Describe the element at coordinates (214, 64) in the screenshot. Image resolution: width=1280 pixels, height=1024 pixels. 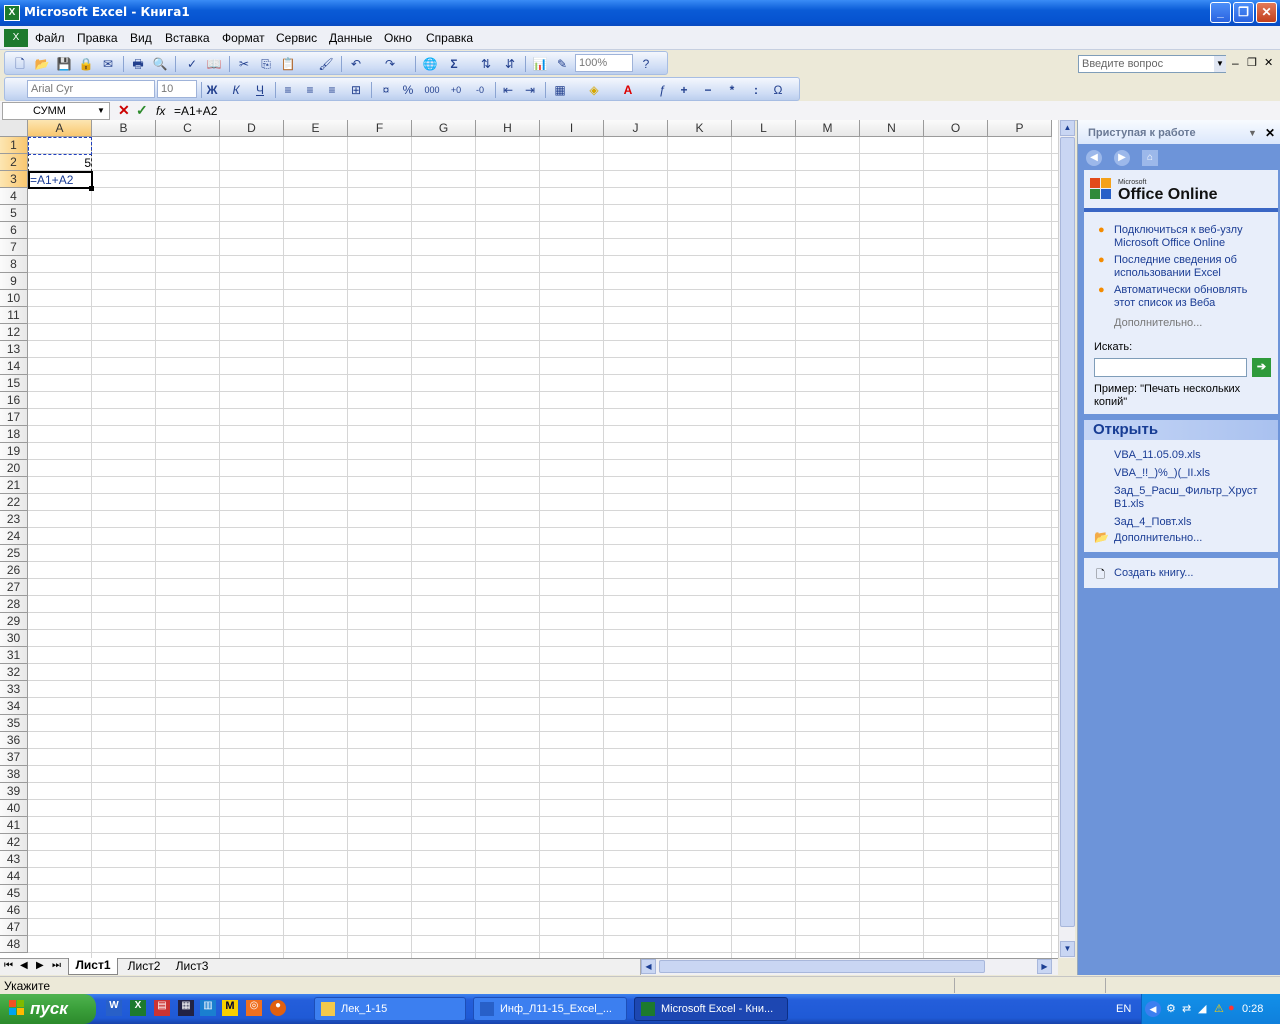
I see `research-icon: 📖` at that location.